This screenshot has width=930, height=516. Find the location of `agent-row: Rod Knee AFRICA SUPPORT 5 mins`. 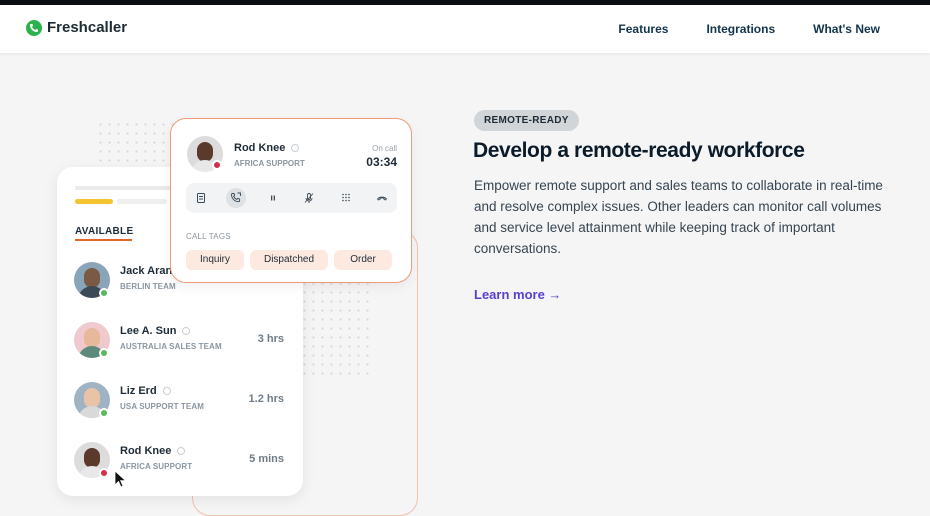

agent-row: Rod Knee AFRICA SUPPORT 5 mins is located at coordinates (185, 462).